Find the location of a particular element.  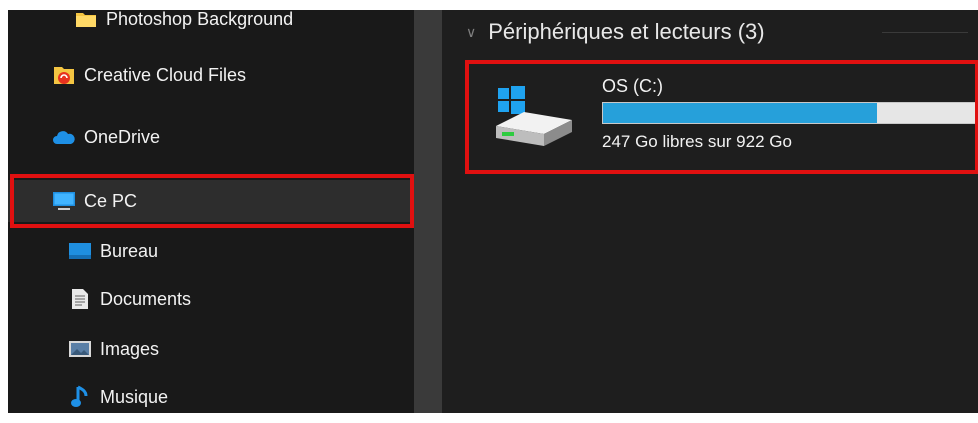

section-header-devices: ∨ Périphériques et lecteurs (3) is located at coordinates (615, 32).